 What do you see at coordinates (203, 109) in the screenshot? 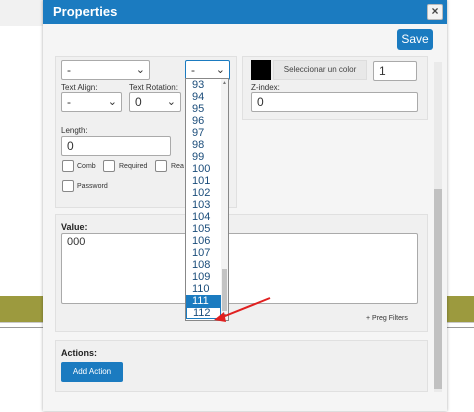
I see `dropdown-option: 95` at bounding box center [203, 109].